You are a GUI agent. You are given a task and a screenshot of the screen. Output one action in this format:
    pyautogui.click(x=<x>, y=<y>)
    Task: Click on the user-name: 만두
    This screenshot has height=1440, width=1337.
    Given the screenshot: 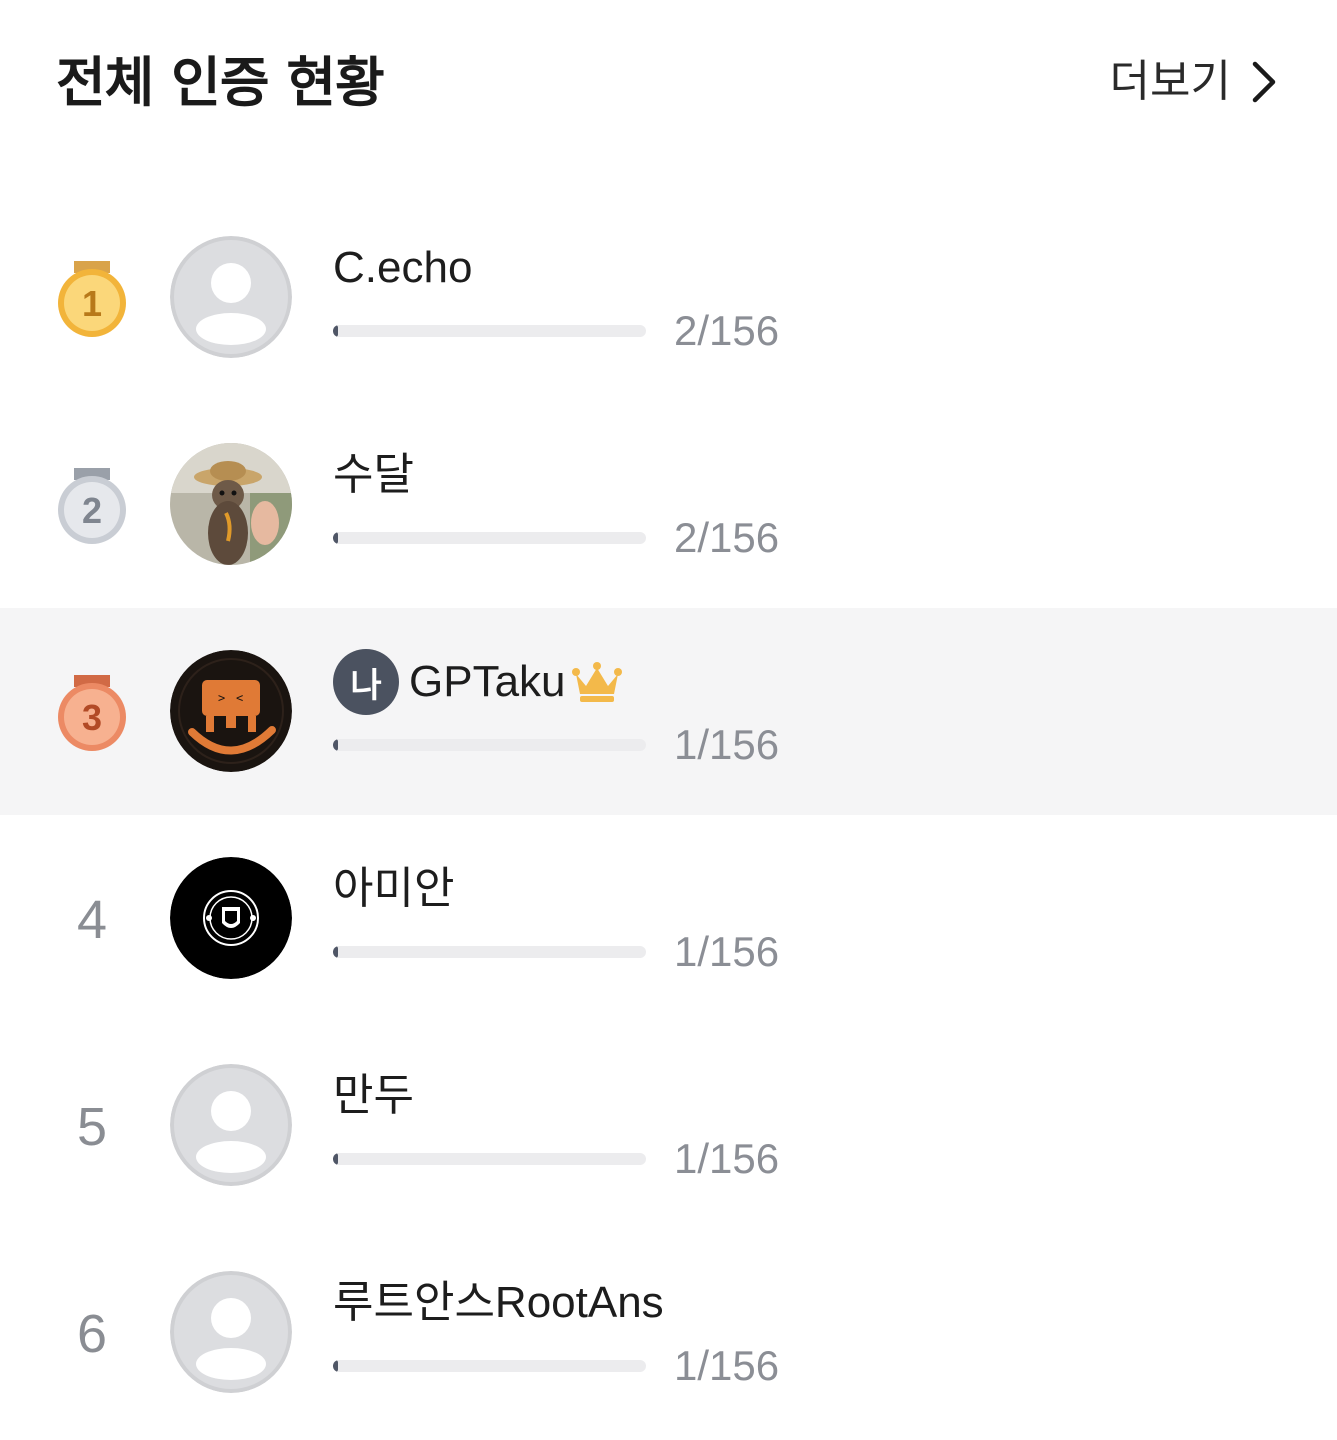 What is the action you would take?
    pyautogui.click(x=373, y=1095)
    